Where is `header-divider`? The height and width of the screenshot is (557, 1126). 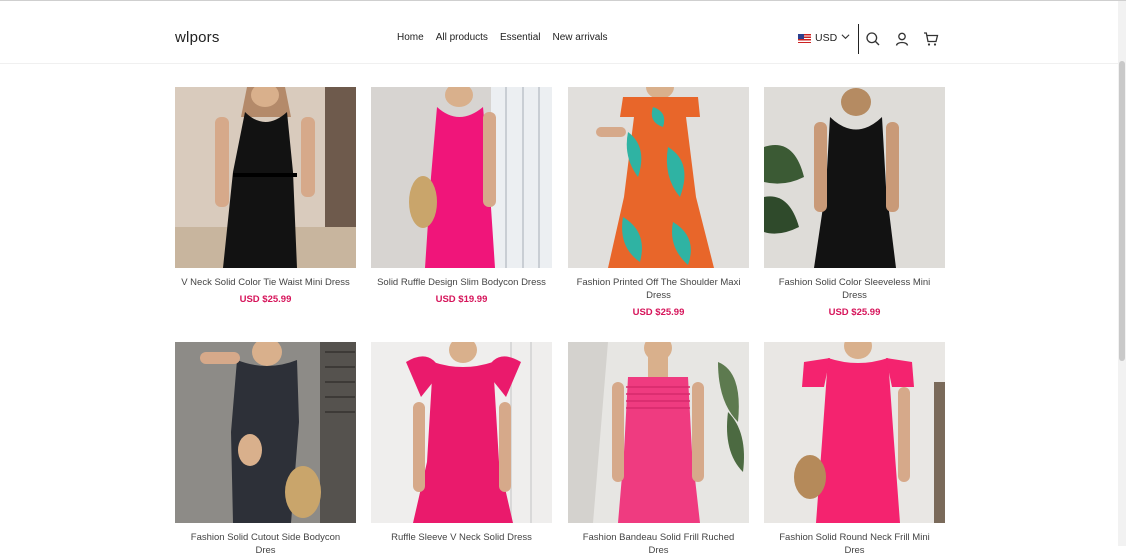
header-divider is located at coordinates (858, 39).